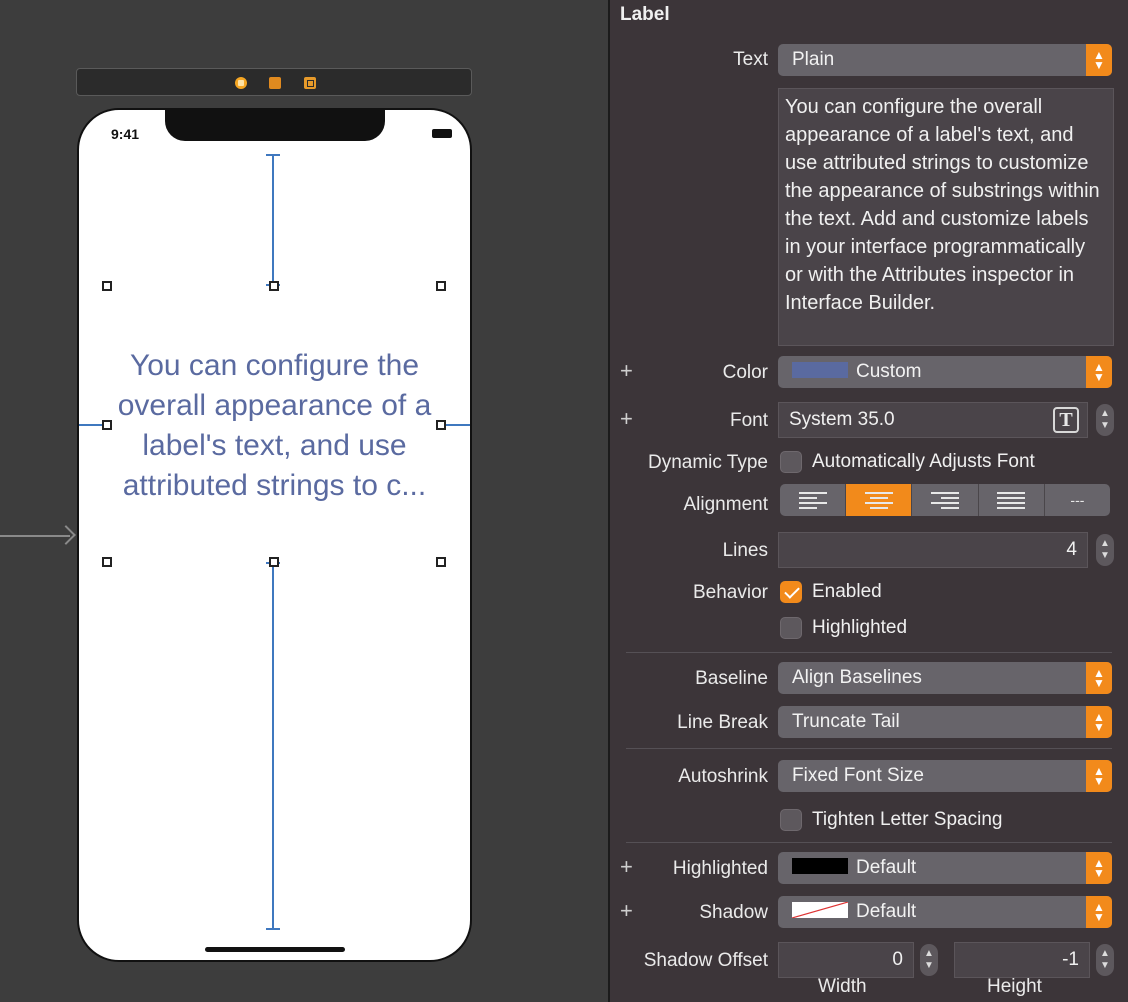 Image resolution: width=1128 pixels, height=1002 pixels. I want to click on align-natural-button: ---, so click(1077, 500).